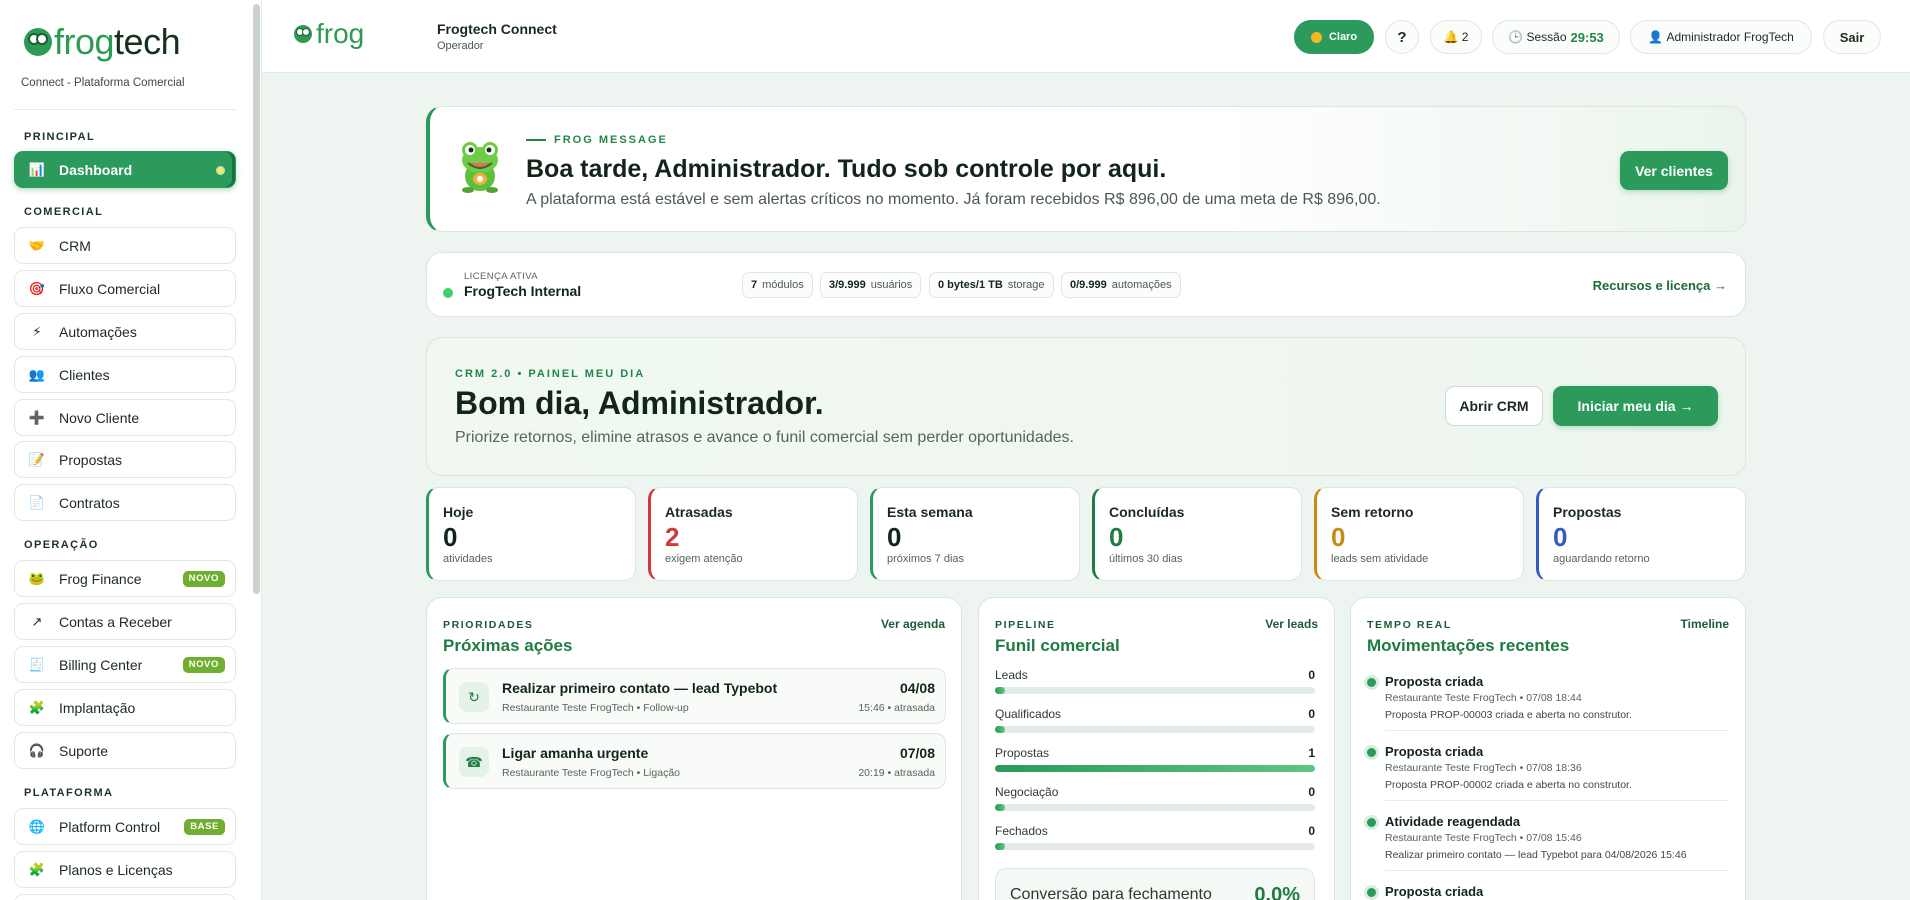 The image size is (1910, 900). What do you see at coordinates (125, 621) in the screenshot?
I see `sidebar-item-contas-a-receber: ↗ Contas a Receber` at bounding box center [125, 621].